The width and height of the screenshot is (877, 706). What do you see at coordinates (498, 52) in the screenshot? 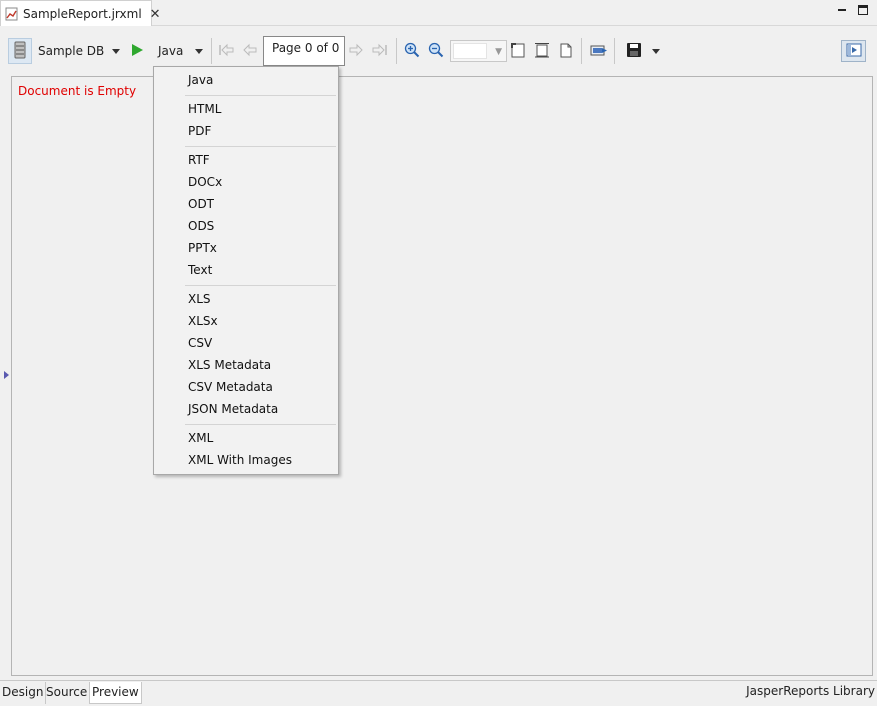
I see `chevron-down-icon: ▼` at bounding box center [498, 52].